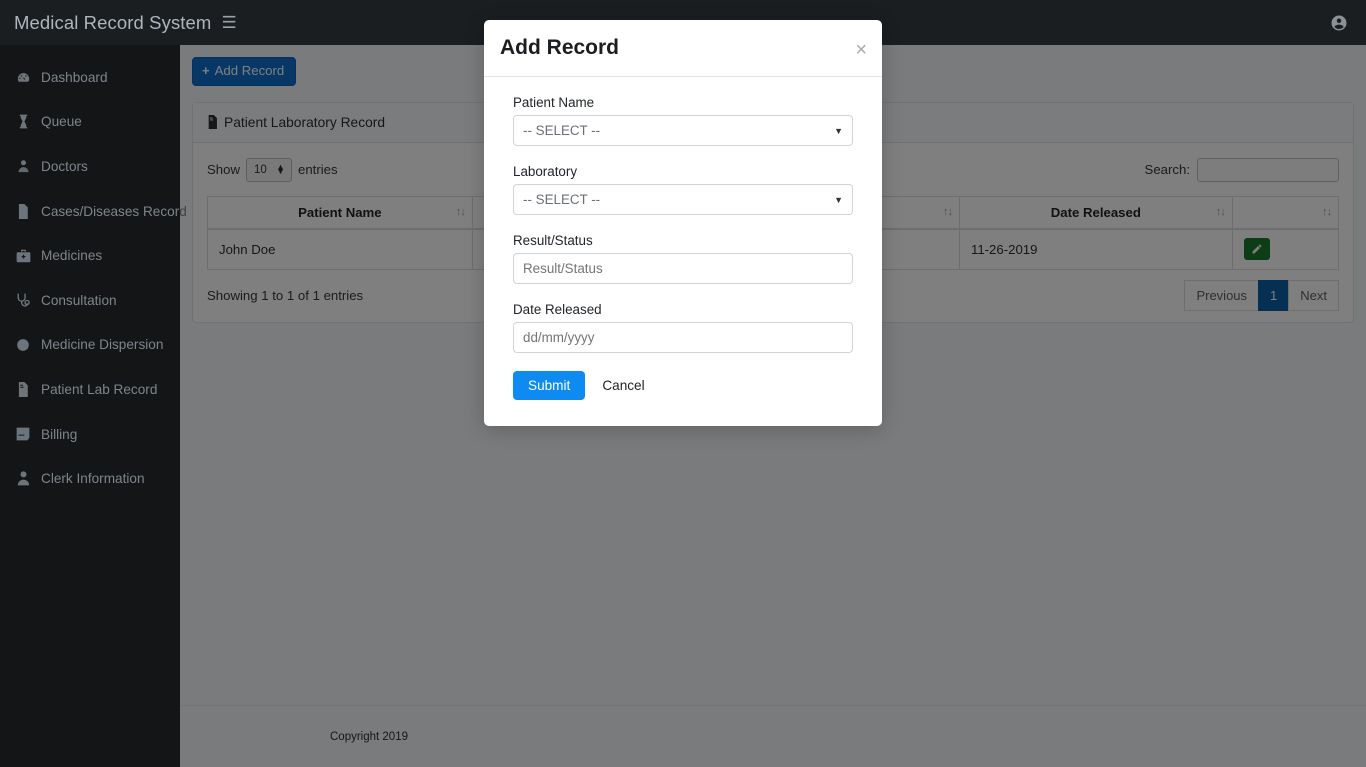  I want to click on sidebar-item-queue: Queue, so click(90, 122).